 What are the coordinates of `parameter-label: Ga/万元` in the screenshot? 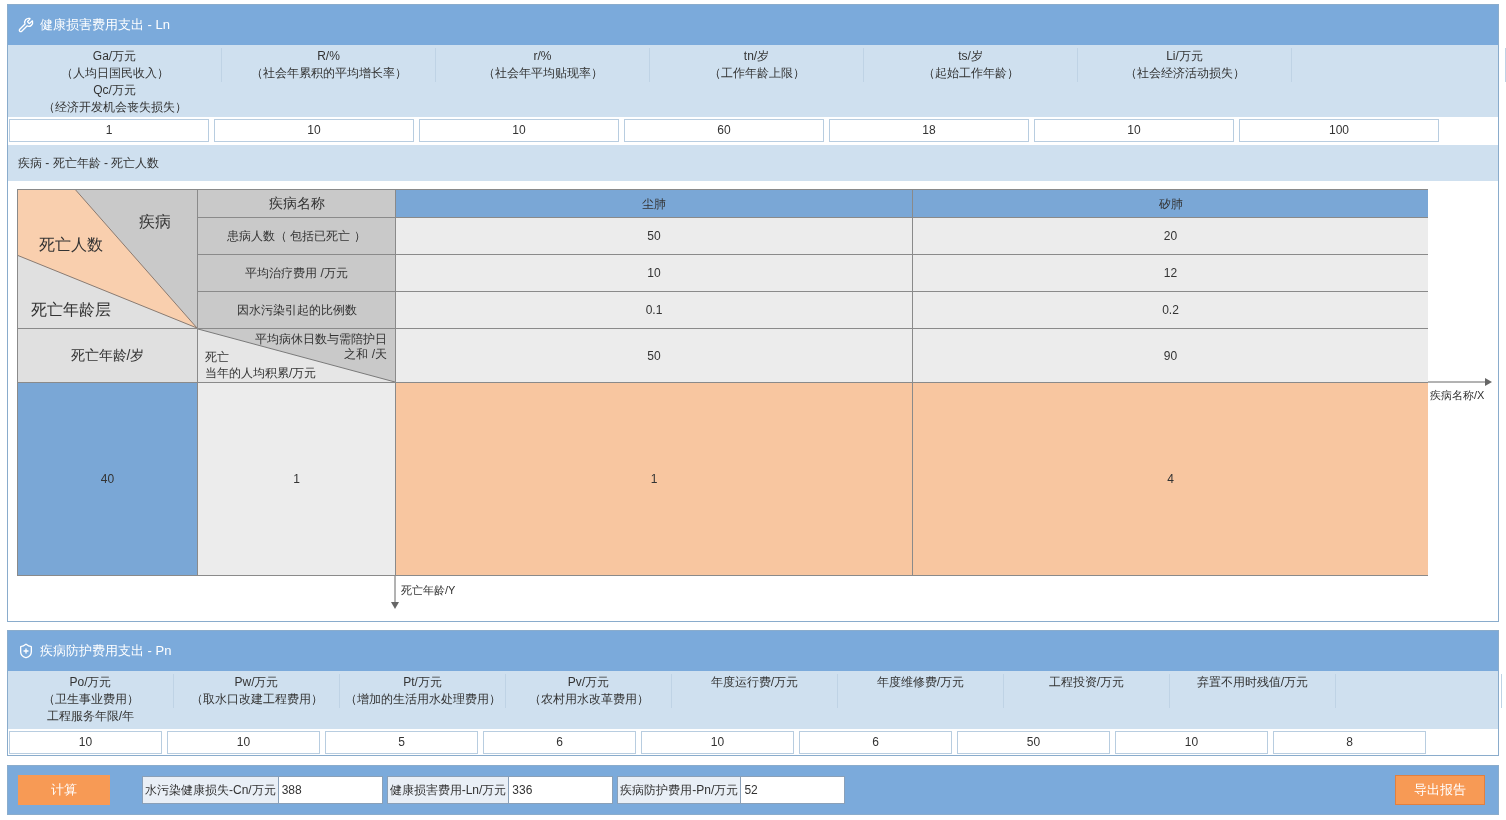 It's located at (114, 56).